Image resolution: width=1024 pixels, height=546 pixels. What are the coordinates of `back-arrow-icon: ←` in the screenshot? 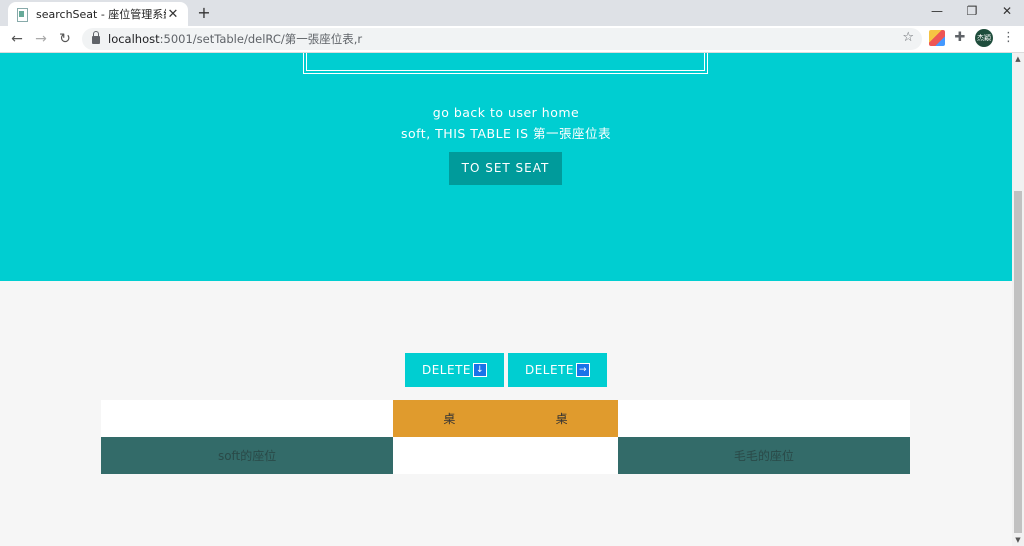 It's located at (17, 39).